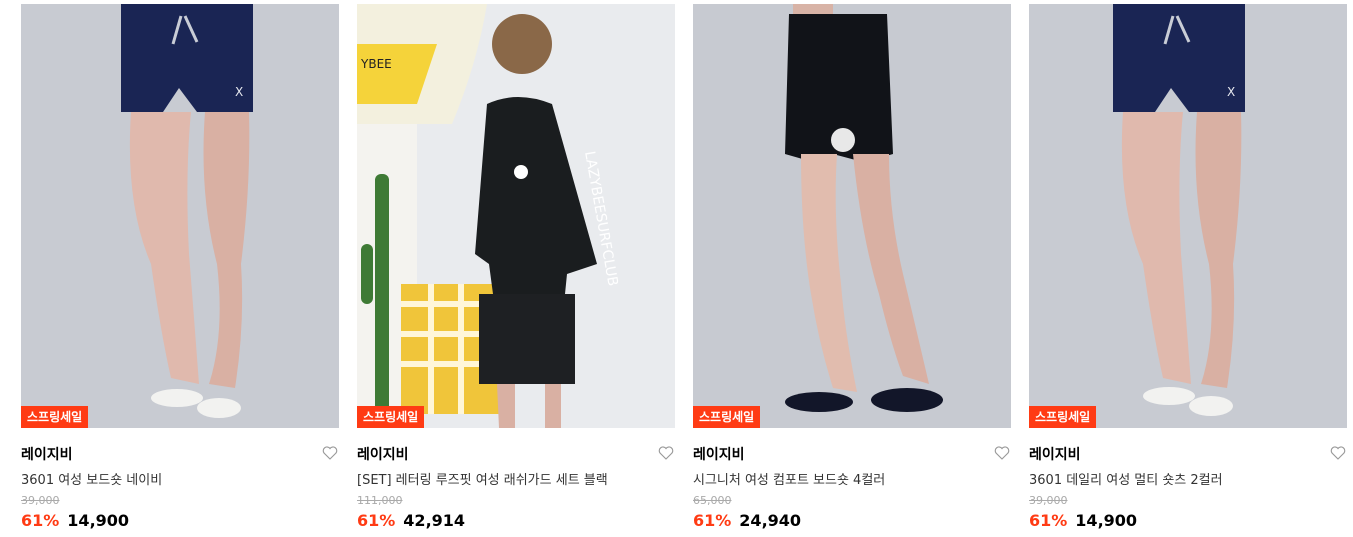 Image resolution: width=1353 pixels, height=537 pixels. I want to click on product-name: [SET] 레터링 루즈핏 여성 래쉬가드 세트 블랙, so click(482, 478).